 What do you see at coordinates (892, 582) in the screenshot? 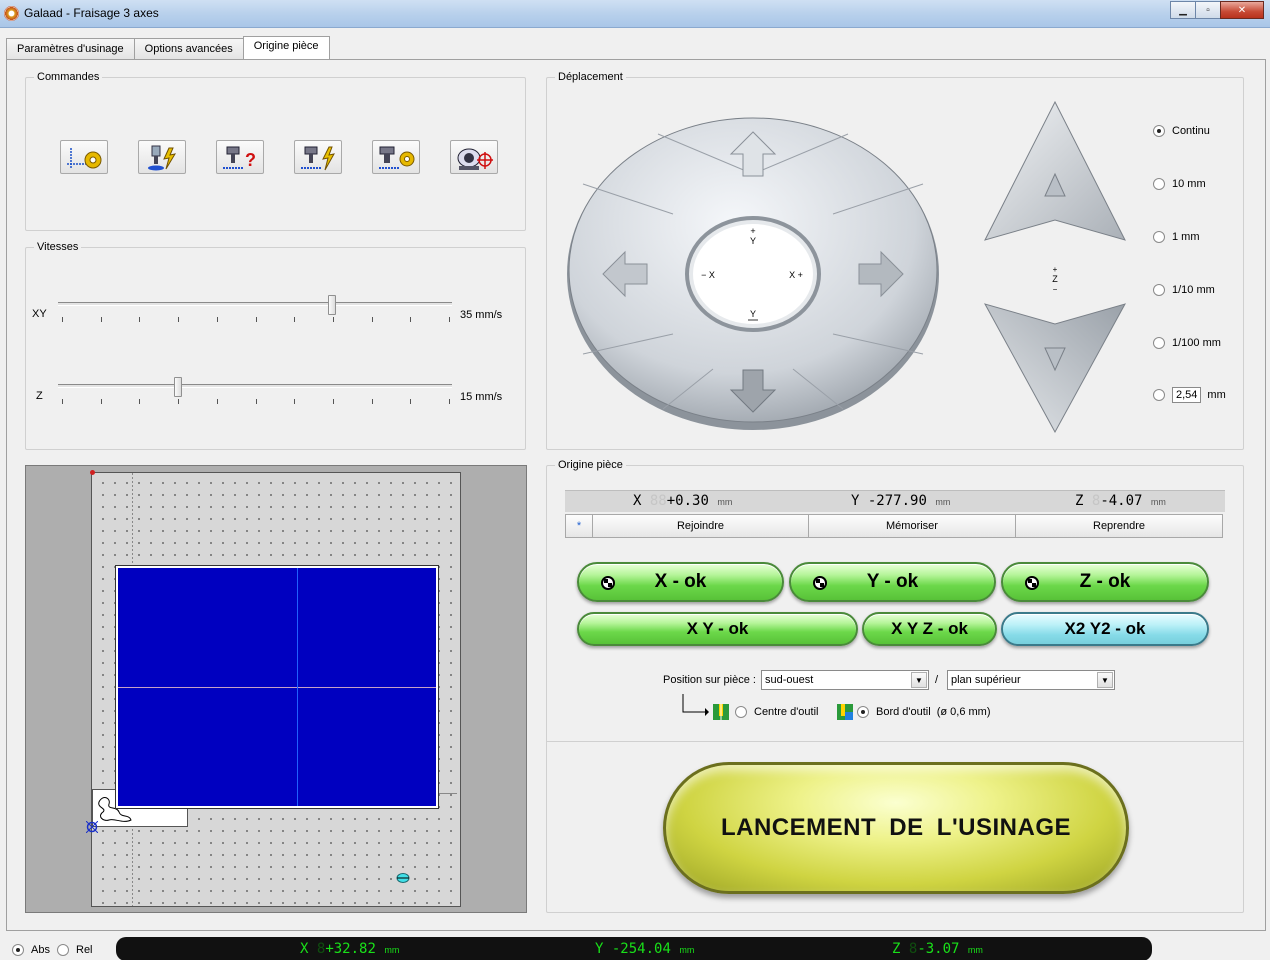
I see `y-ok-button: Y - ok` at bounding box center [892, 582].